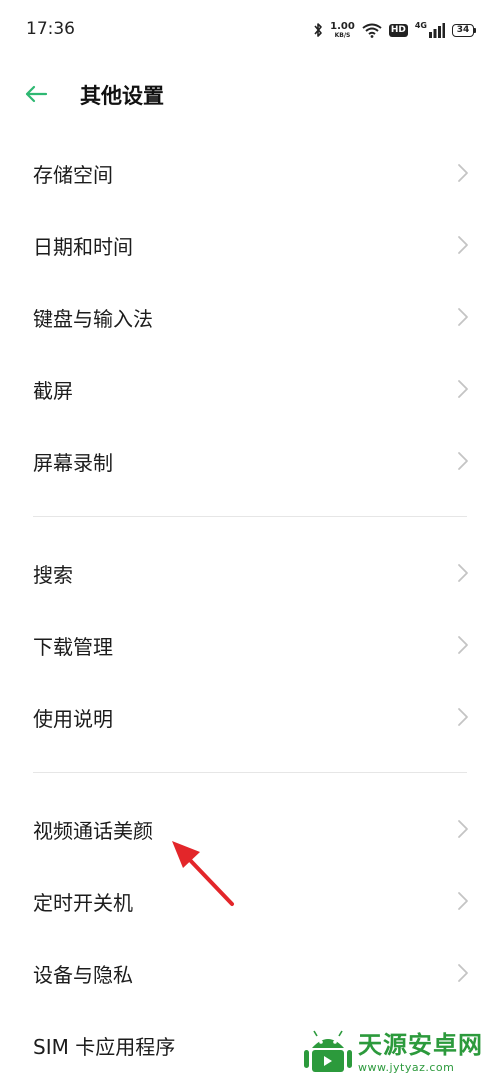 The width and height of the screenshot is (500, 1084). What do you see at coordinates (73, 646) in the screenshot?
I see `settings-item-label: 下载管理` at bounding box center [73, 646].